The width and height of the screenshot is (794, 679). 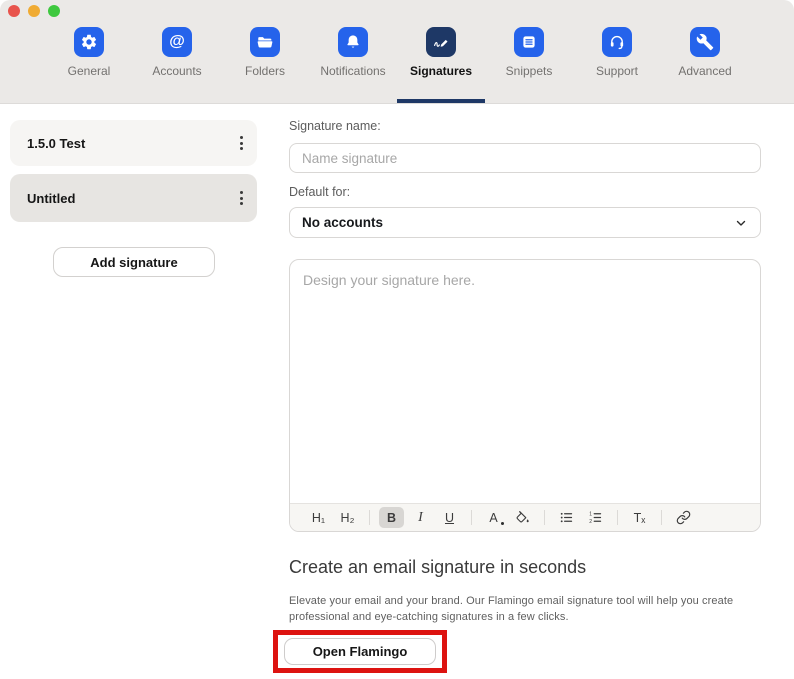 What do you see at coordinates (741, 223) in the screenshot?
I see `chevron-down-icon` at bounding box center [741, 223].